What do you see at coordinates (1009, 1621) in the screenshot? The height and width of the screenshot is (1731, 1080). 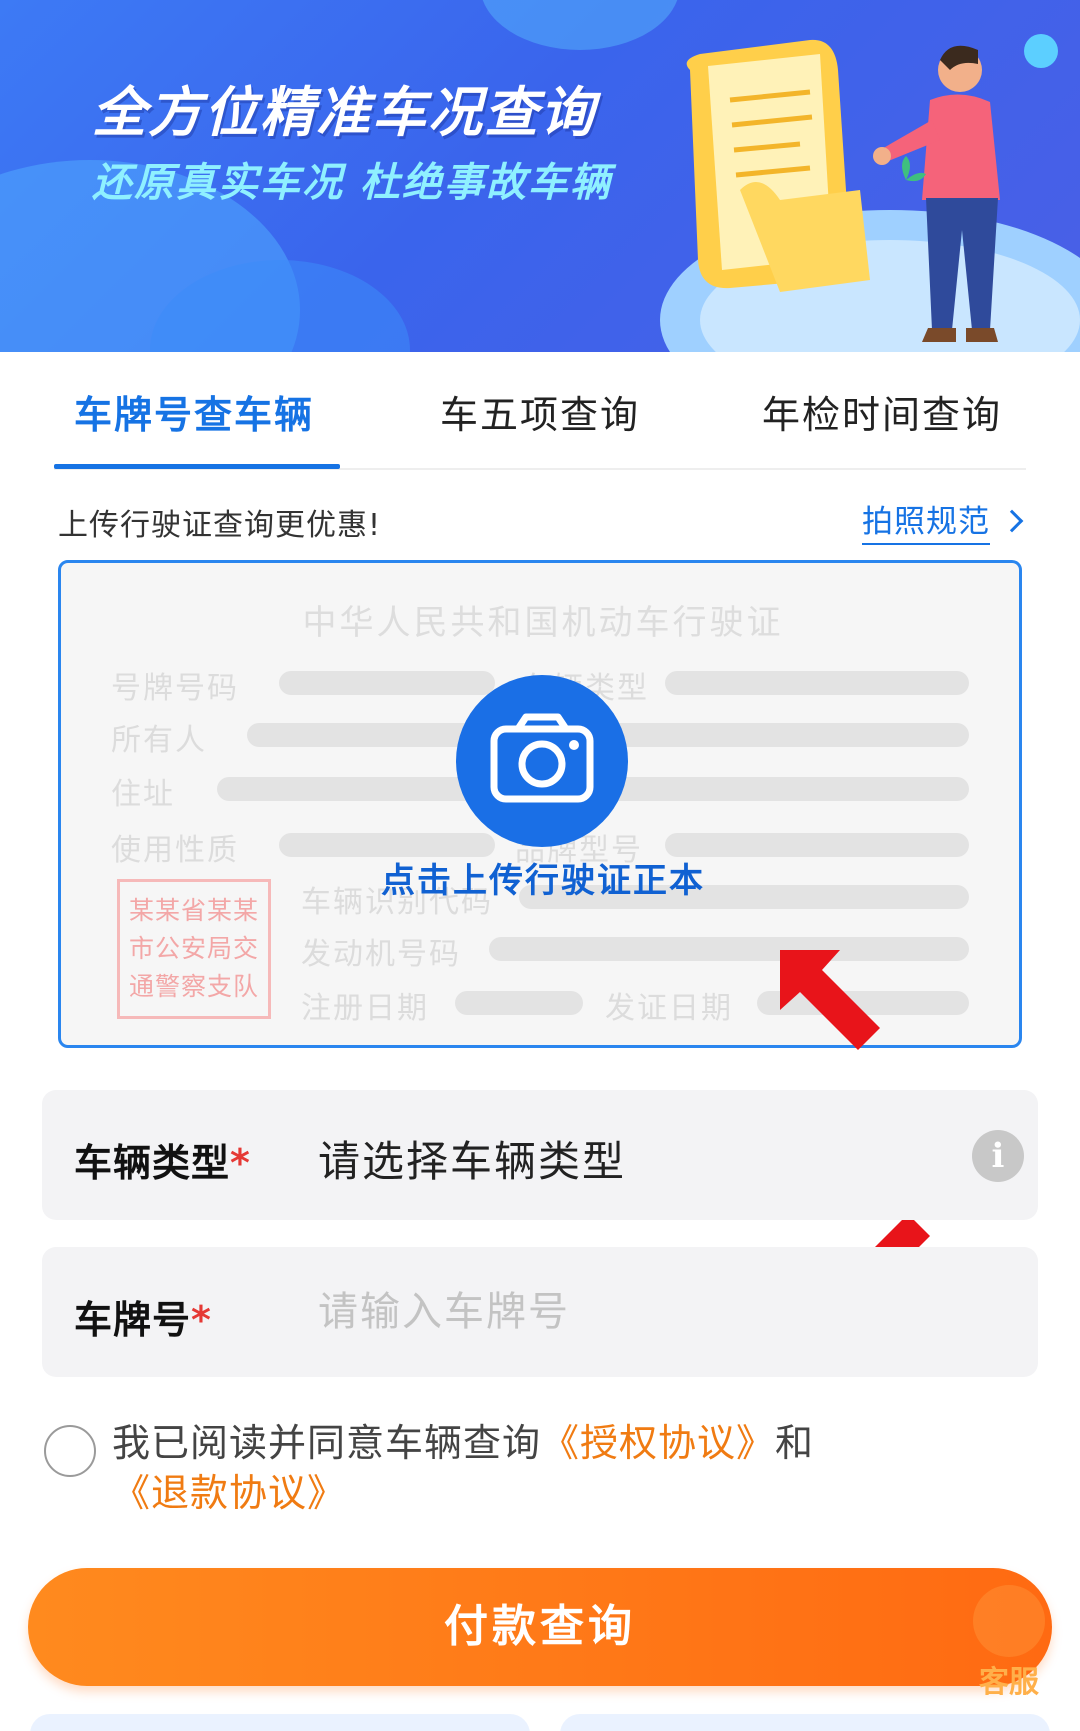 I see `headset-icon` at bounding box center [1009, 1621].